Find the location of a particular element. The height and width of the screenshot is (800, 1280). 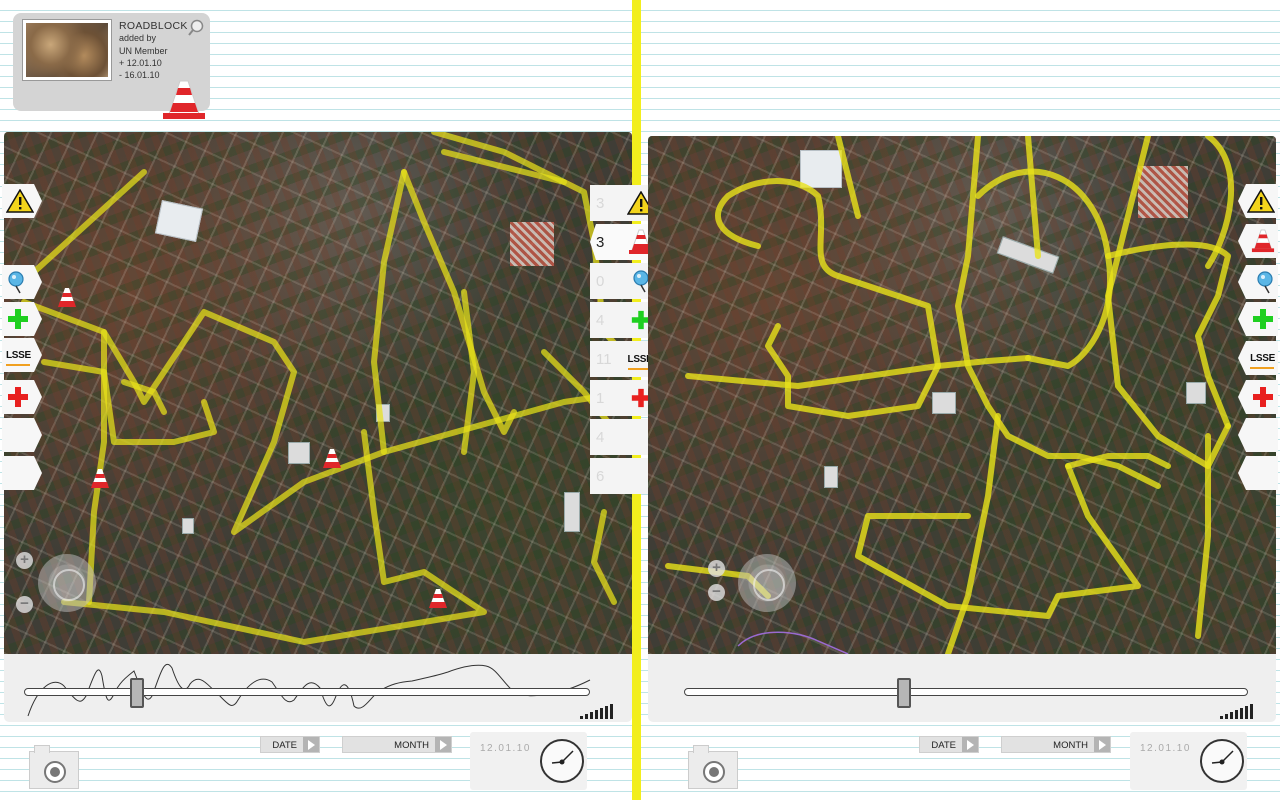

right-timeline-panel is located at coordinates (962, 688).